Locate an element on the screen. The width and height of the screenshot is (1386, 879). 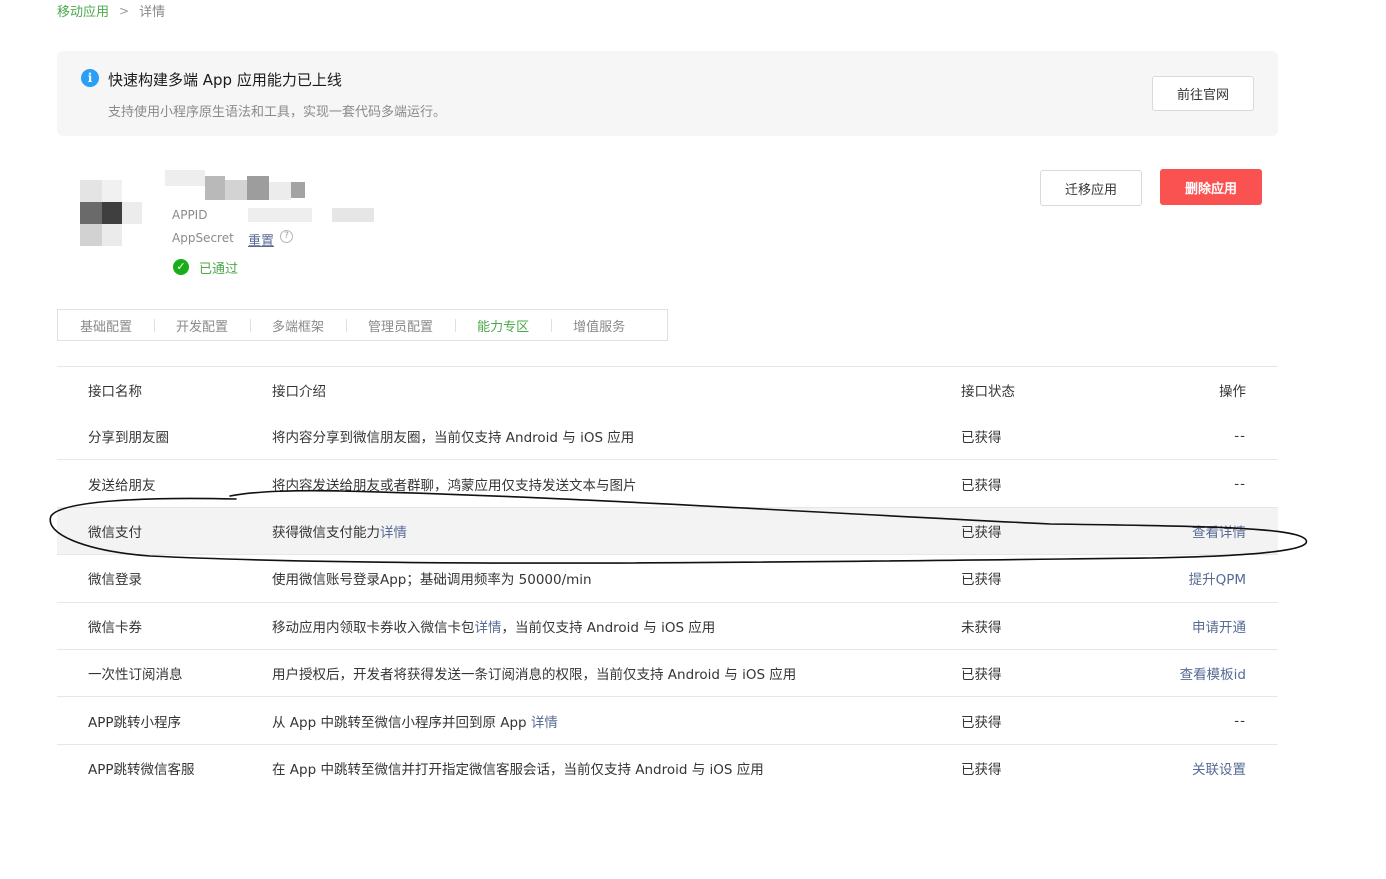
tab-value-added: 增值服务 is located at coordinates (599, 325).